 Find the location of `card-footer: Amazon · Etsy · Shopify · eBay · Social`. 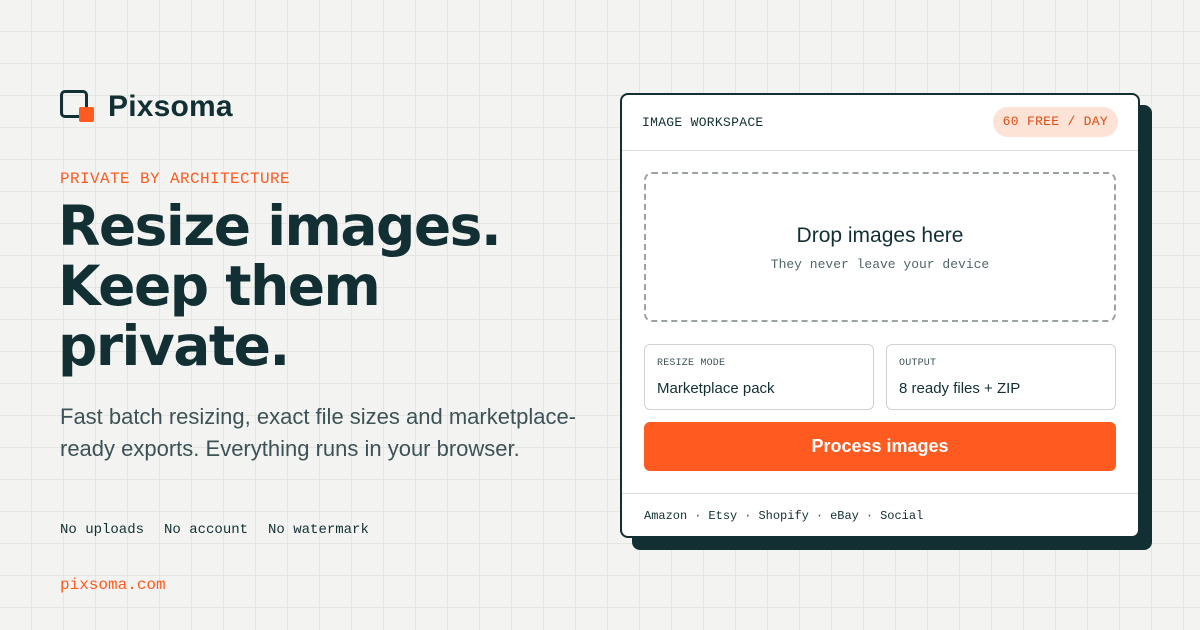

card-footer: Amazon · Etsy · Shopify · eBay · Social is located at coordinates (880, 515).